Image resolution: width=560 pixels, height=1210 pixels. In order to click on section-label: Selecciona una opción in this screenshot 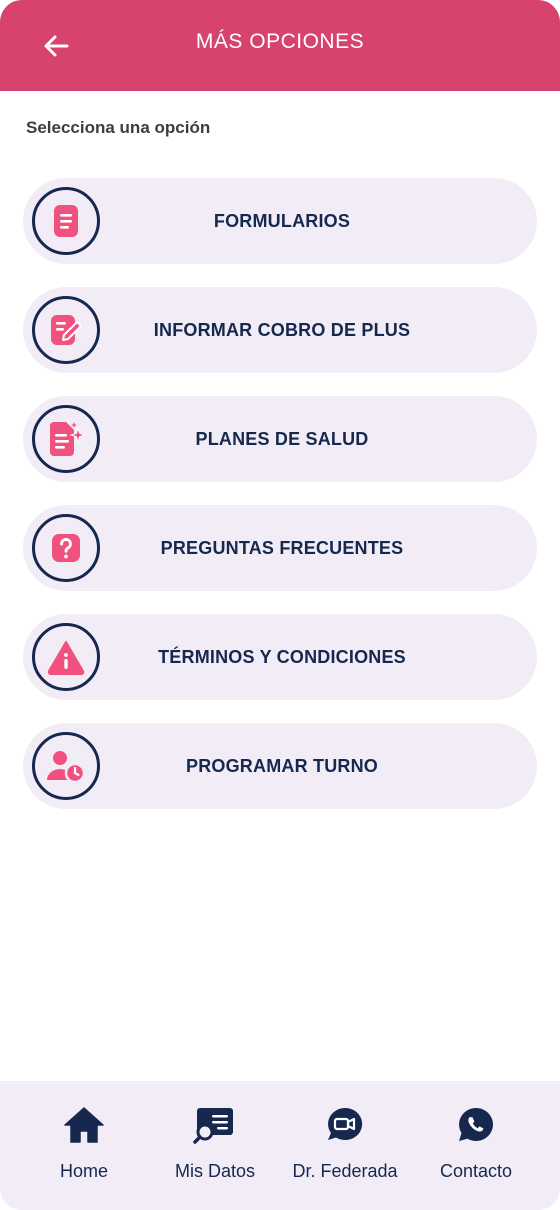, I will do `click(118, 127)`.